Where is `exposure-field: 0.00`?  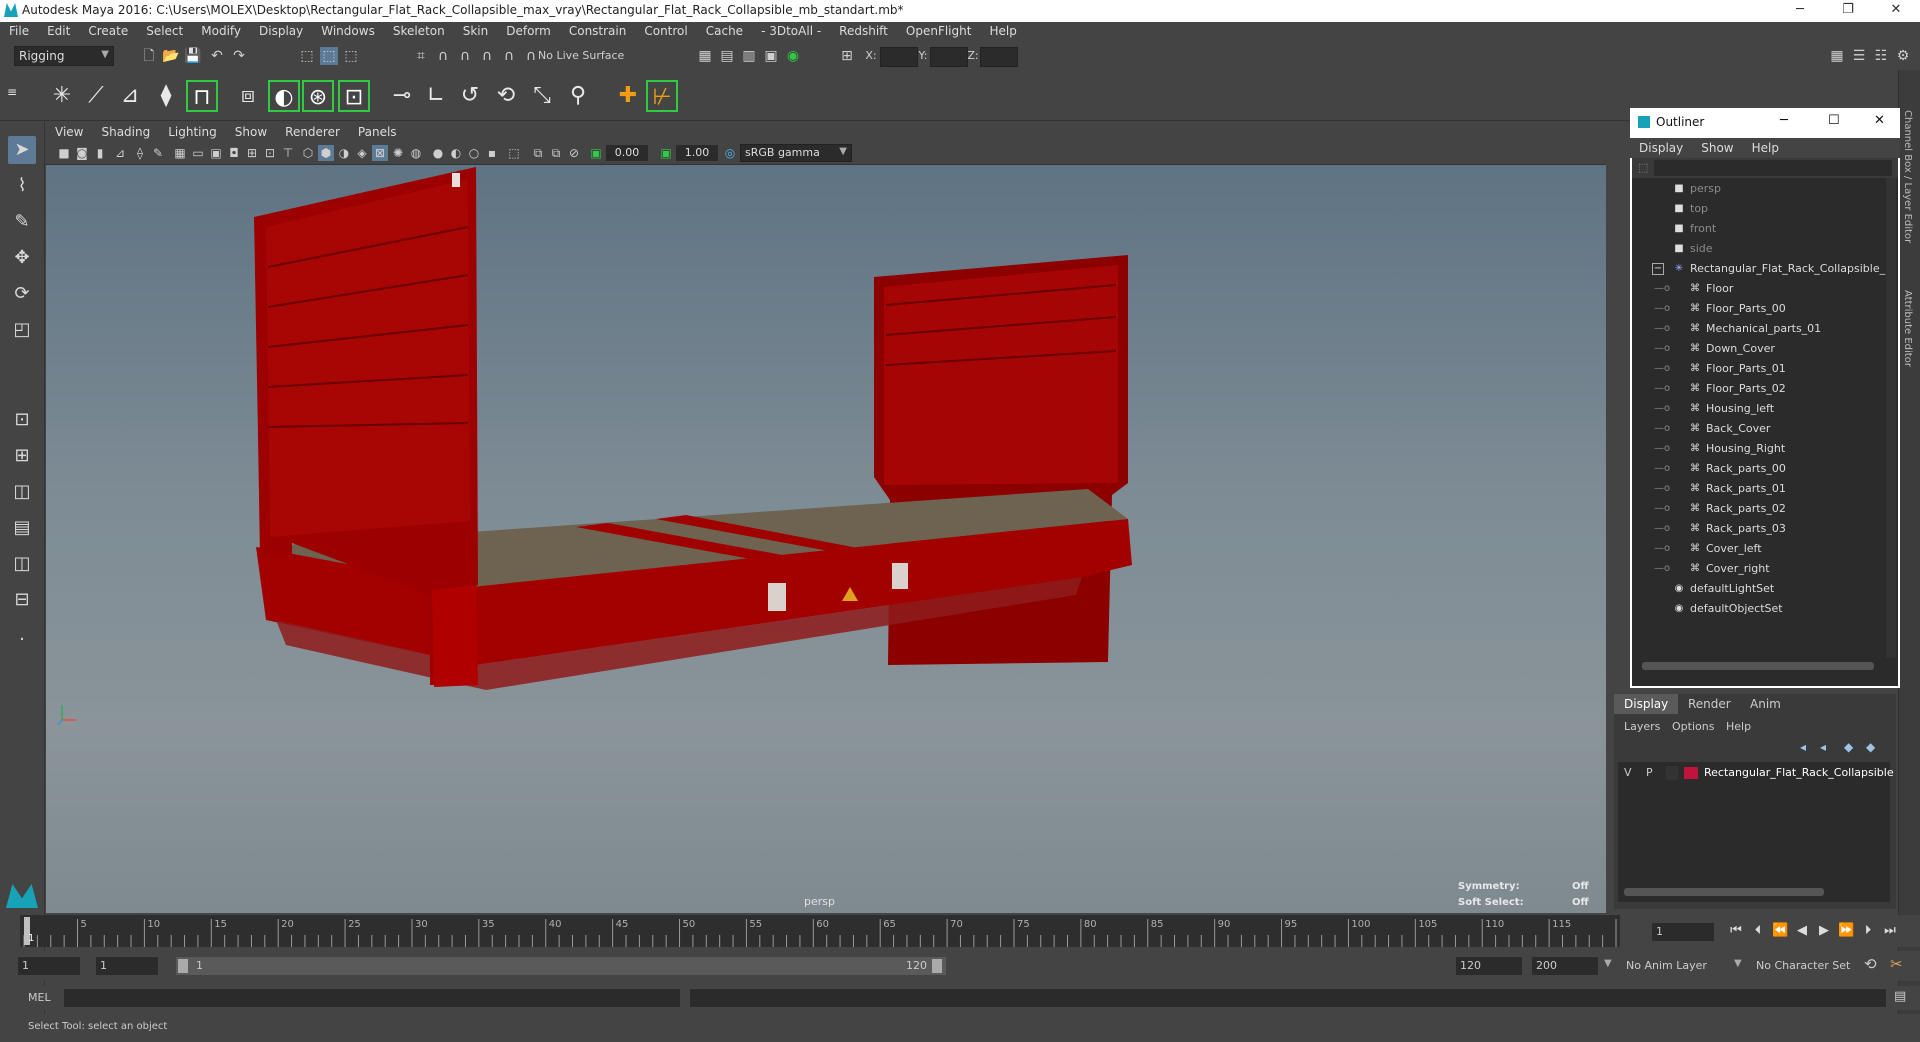 exposure-field: 0.00 is located at coordinates (627, 153).